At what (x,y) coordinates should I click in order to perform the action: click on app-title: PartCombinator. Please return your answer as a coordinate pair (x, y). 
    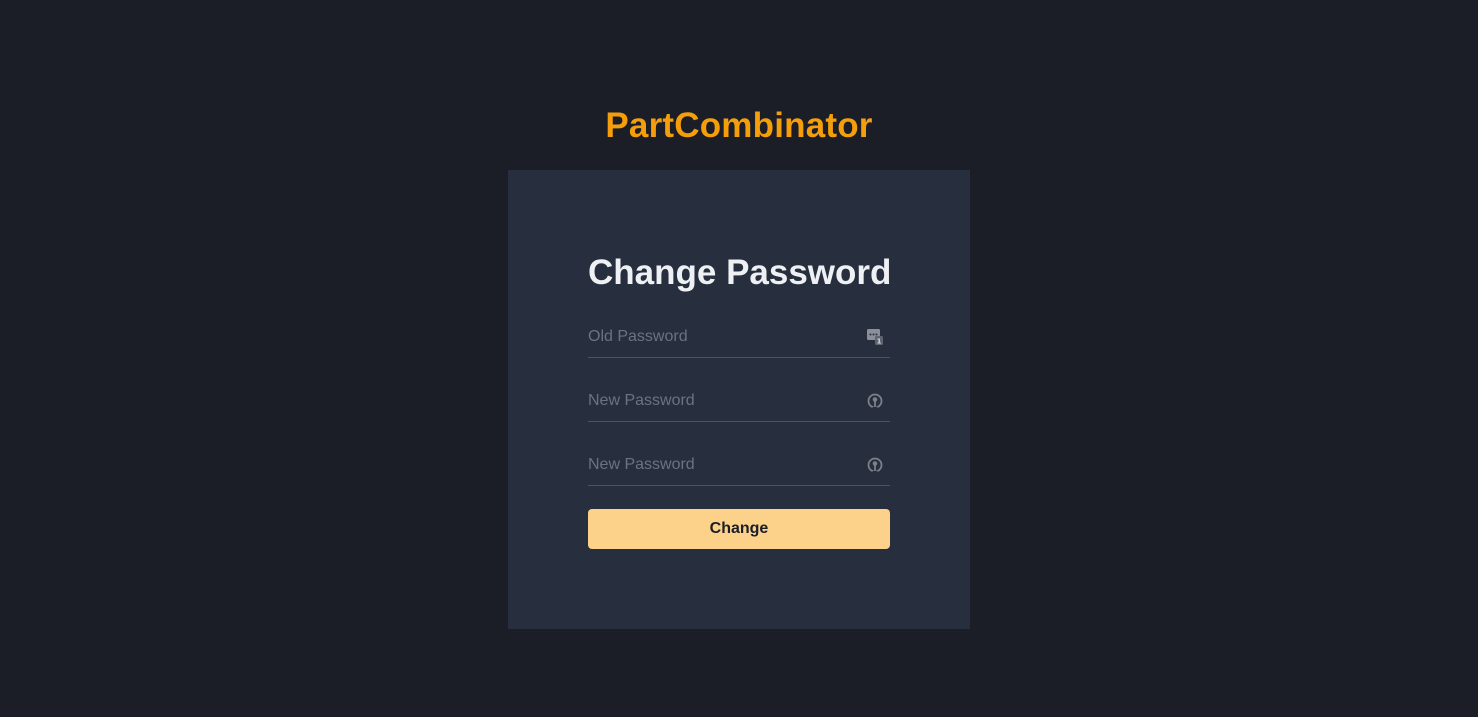
    Looking at the image, I should click on (739, 125).